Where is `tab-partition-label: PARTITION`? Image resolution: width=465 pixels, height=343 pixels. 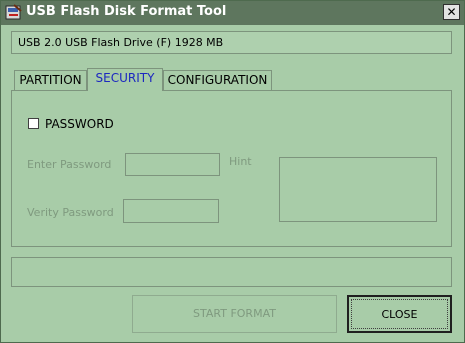 tab-partition-label: PARTITION is located at coordinates (50, 80).